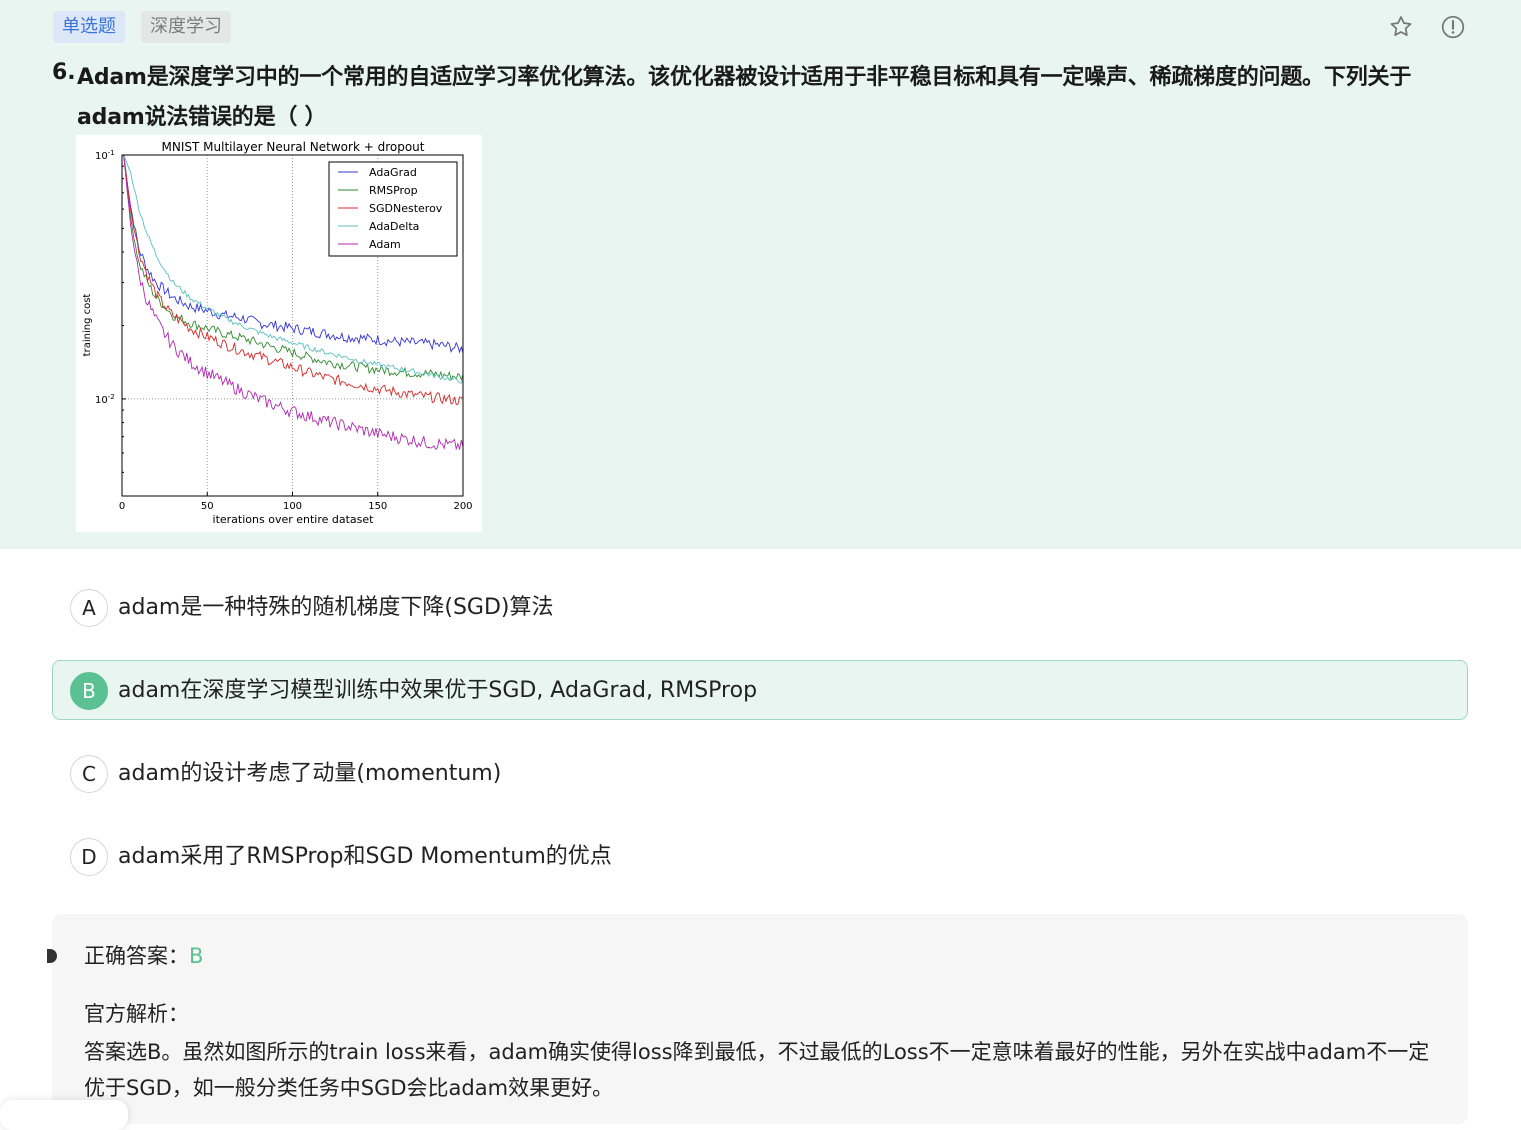  Describe the element at coordinates (89, 608) in the screenshot. I see `option-letter-badge: A` at that location.